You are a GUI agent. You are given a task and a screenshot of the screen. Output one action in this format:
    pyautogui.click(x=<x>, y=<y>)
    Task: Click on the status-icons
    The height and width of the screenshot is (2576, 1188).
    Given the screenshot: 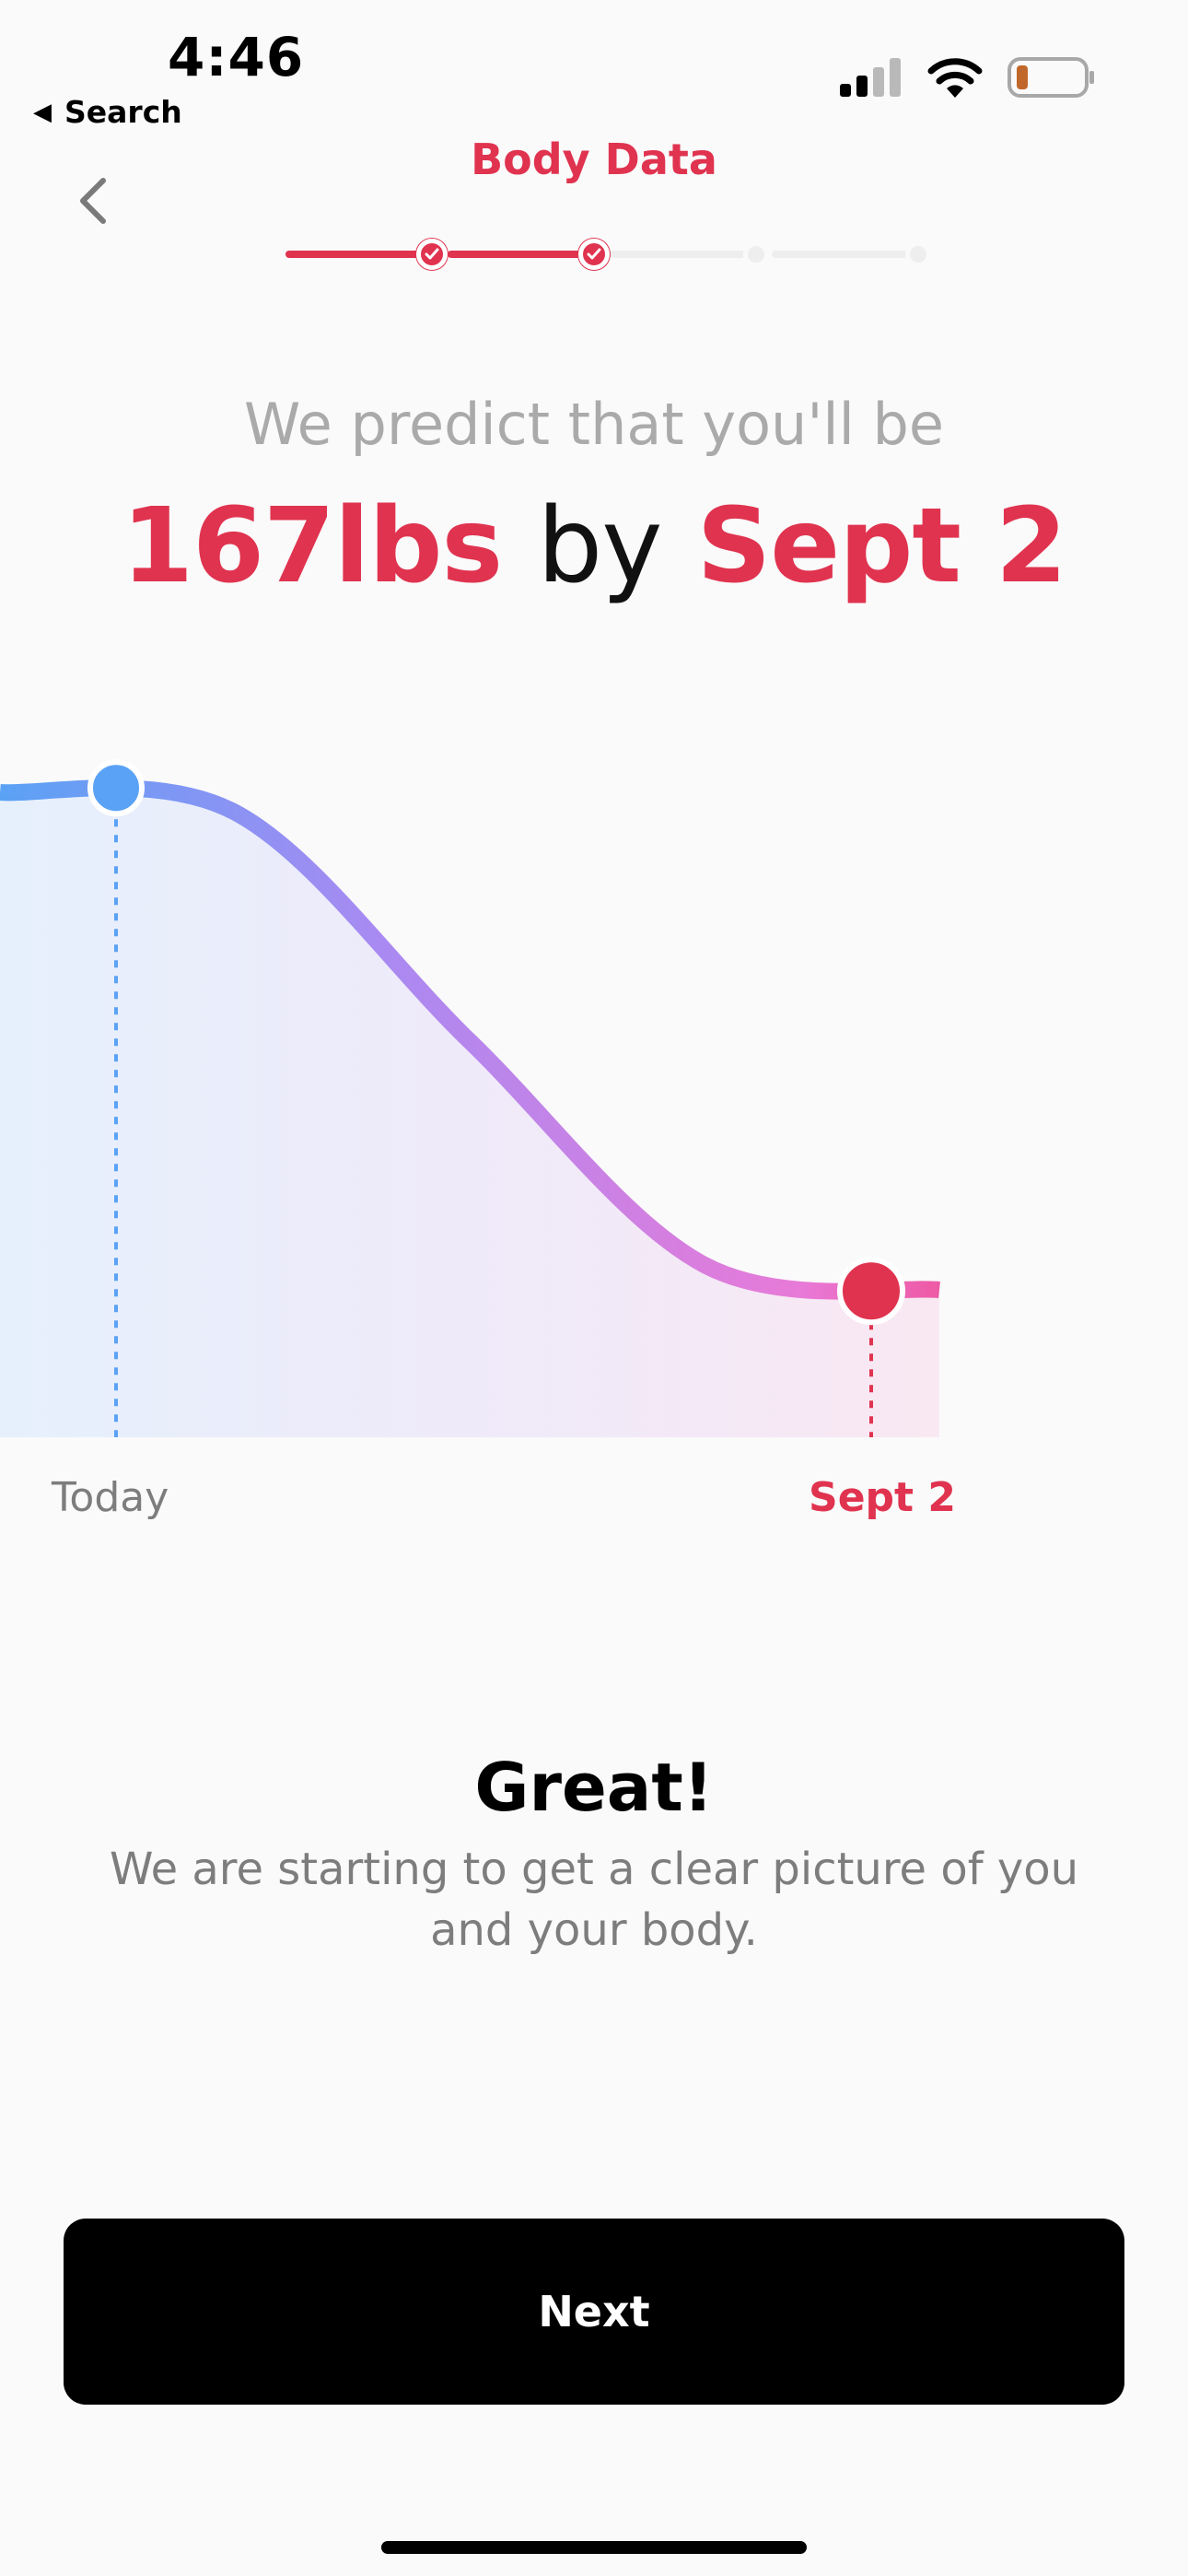 What is the action you would take?
    pyautogui.click(x=968, y=77)
    